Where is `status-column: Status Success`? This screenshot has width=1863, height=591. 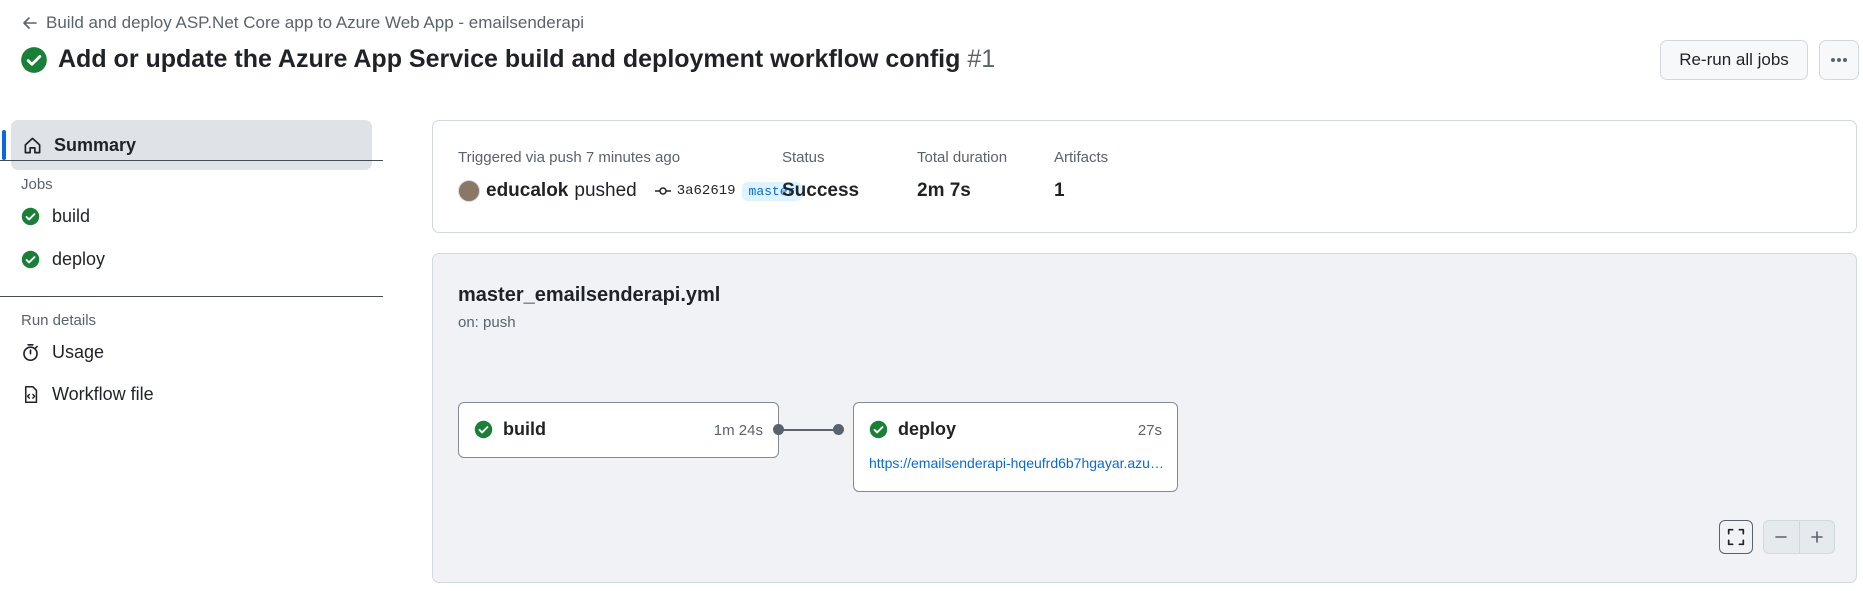 status-column: Status Success is located at coordinates (820, 175).